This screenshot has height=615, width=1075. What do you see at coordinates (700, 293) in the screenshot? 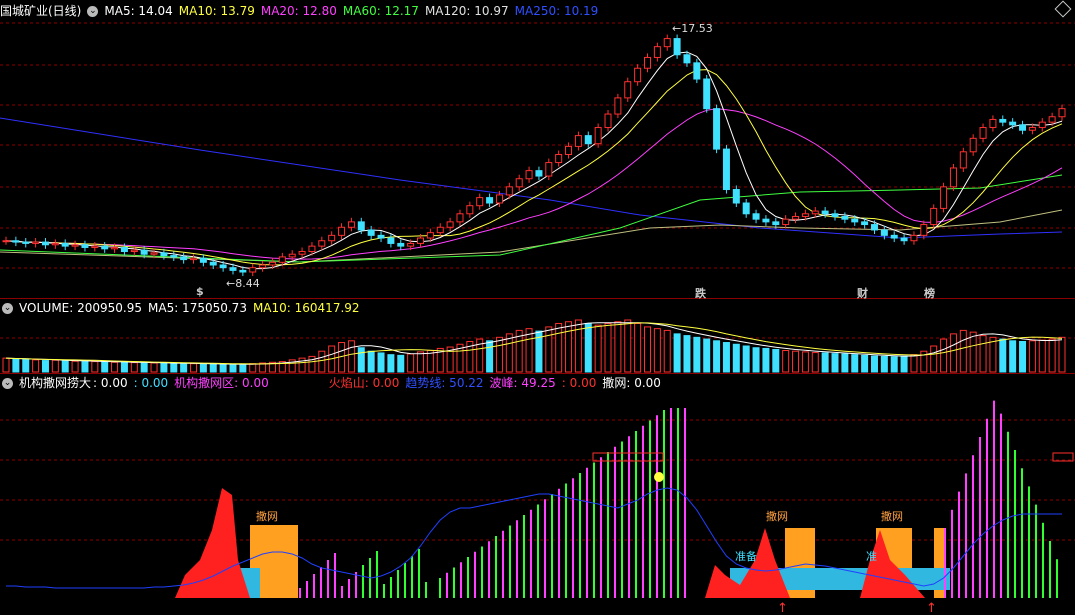
I see `event-marker-fall: 跌` at bounding box center [700, 293].